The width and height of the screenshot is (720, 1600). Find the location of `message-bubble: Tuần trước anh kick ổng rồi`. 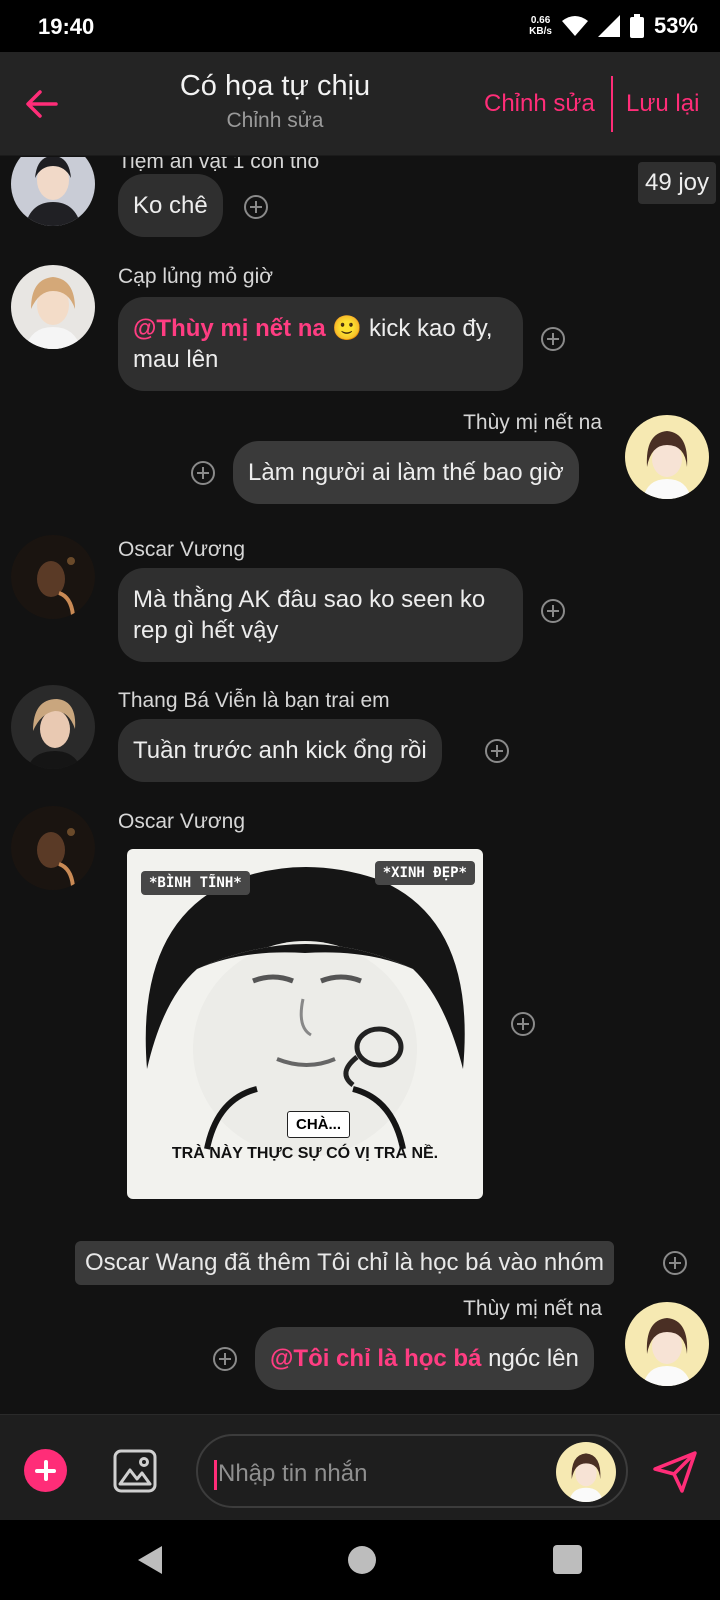

message-bubble: Tuần trước anh kick ổng rồi is located at coordinates (280, 750).